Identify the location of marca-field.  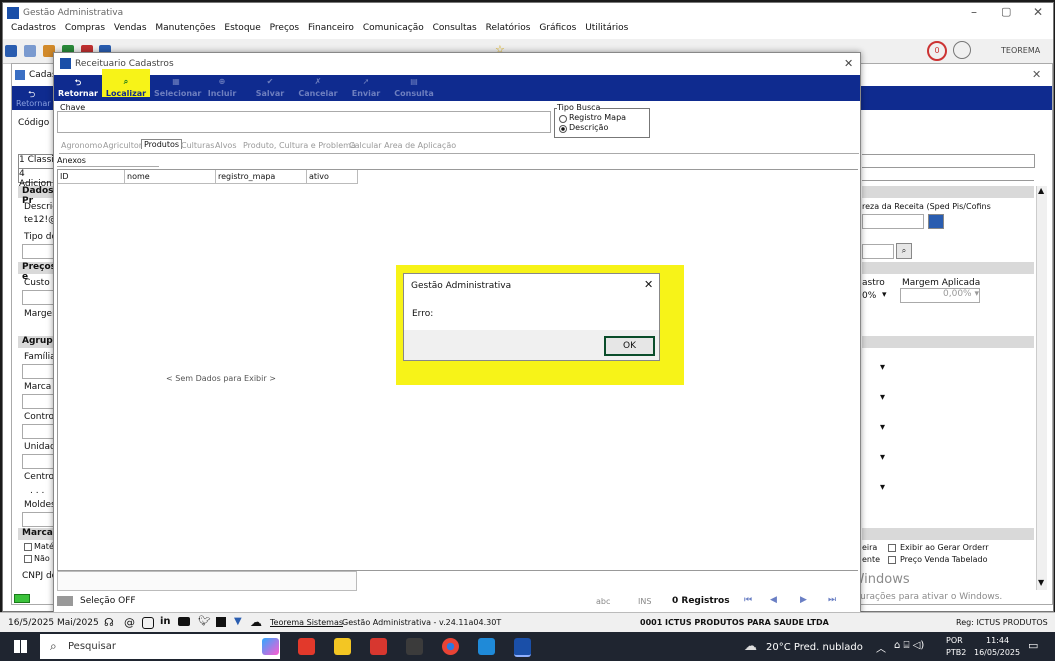
(39, 401).